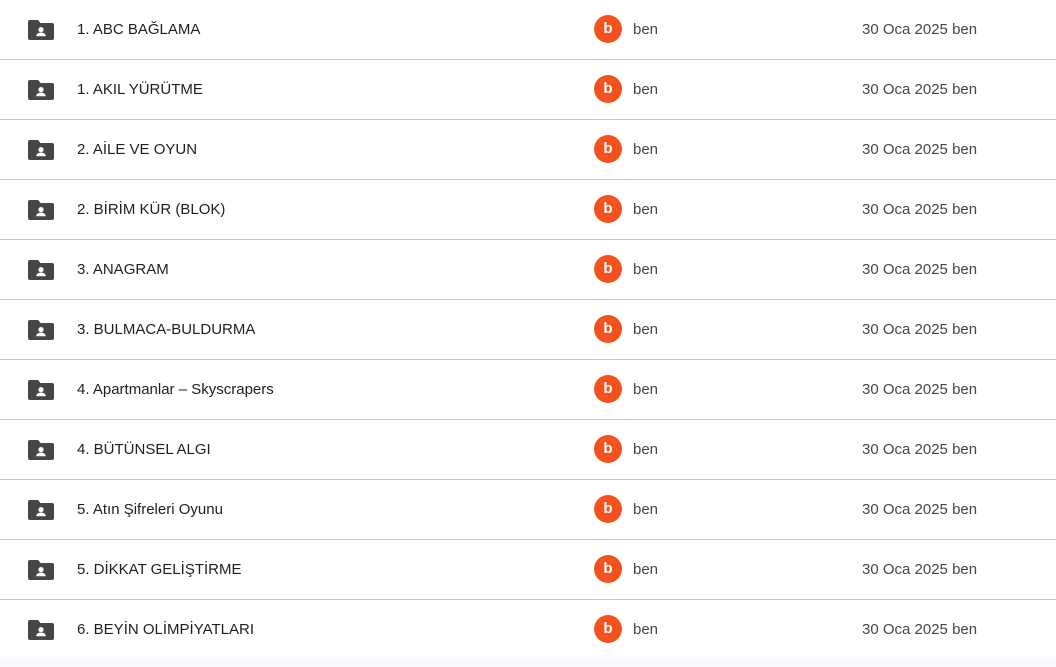 The height and width of the screenshot is (667, 1056). What do you see at coordinates (159, 569) in the screenshot?
I see `file-name: 5. DİKKAT GELİŞTİRME` at bounding box center [159, 569].